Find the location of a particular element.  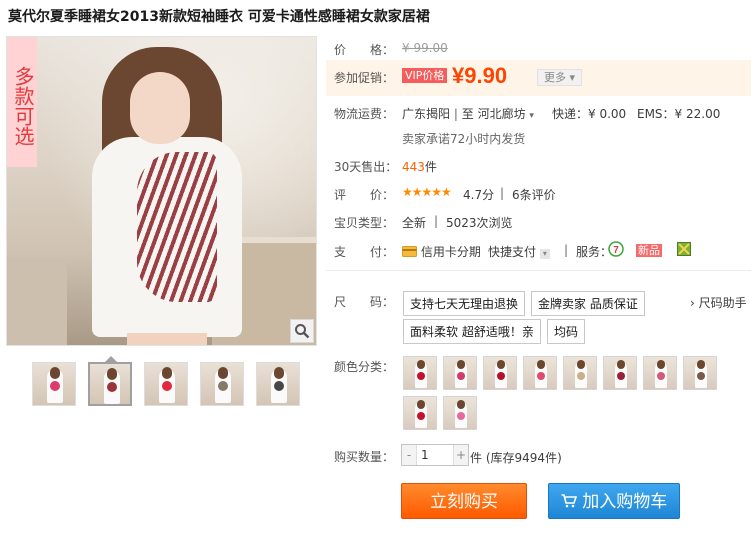

quantity-input: 1 is located at coordinates (435, 455).